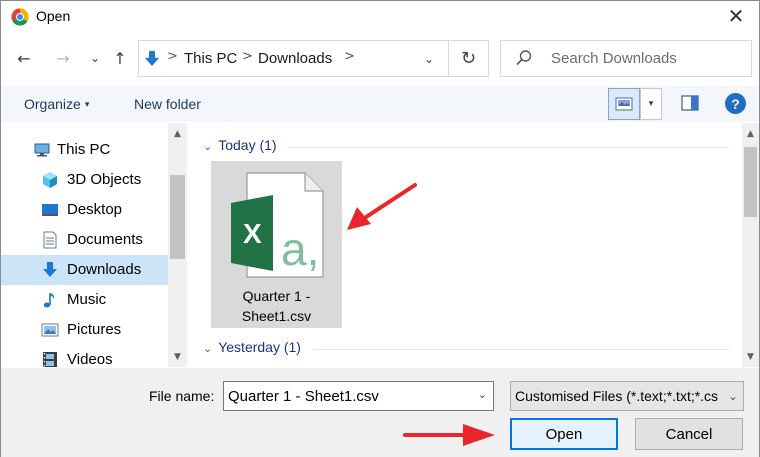  I want to click on 3d-objects-icon, so click(50, 180).